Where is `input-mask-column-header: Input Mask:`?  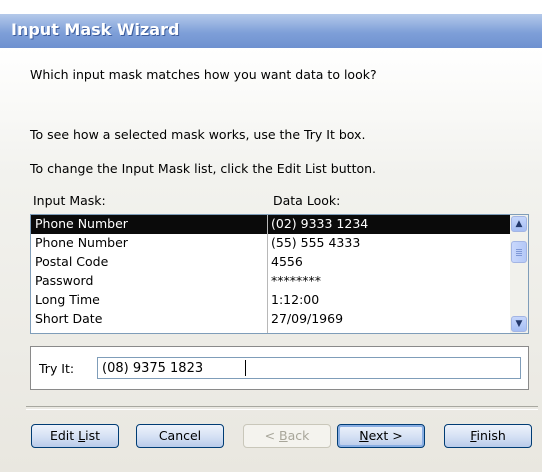
input-mask-column-header: Input Mask: is located at coordinates (69, 200).